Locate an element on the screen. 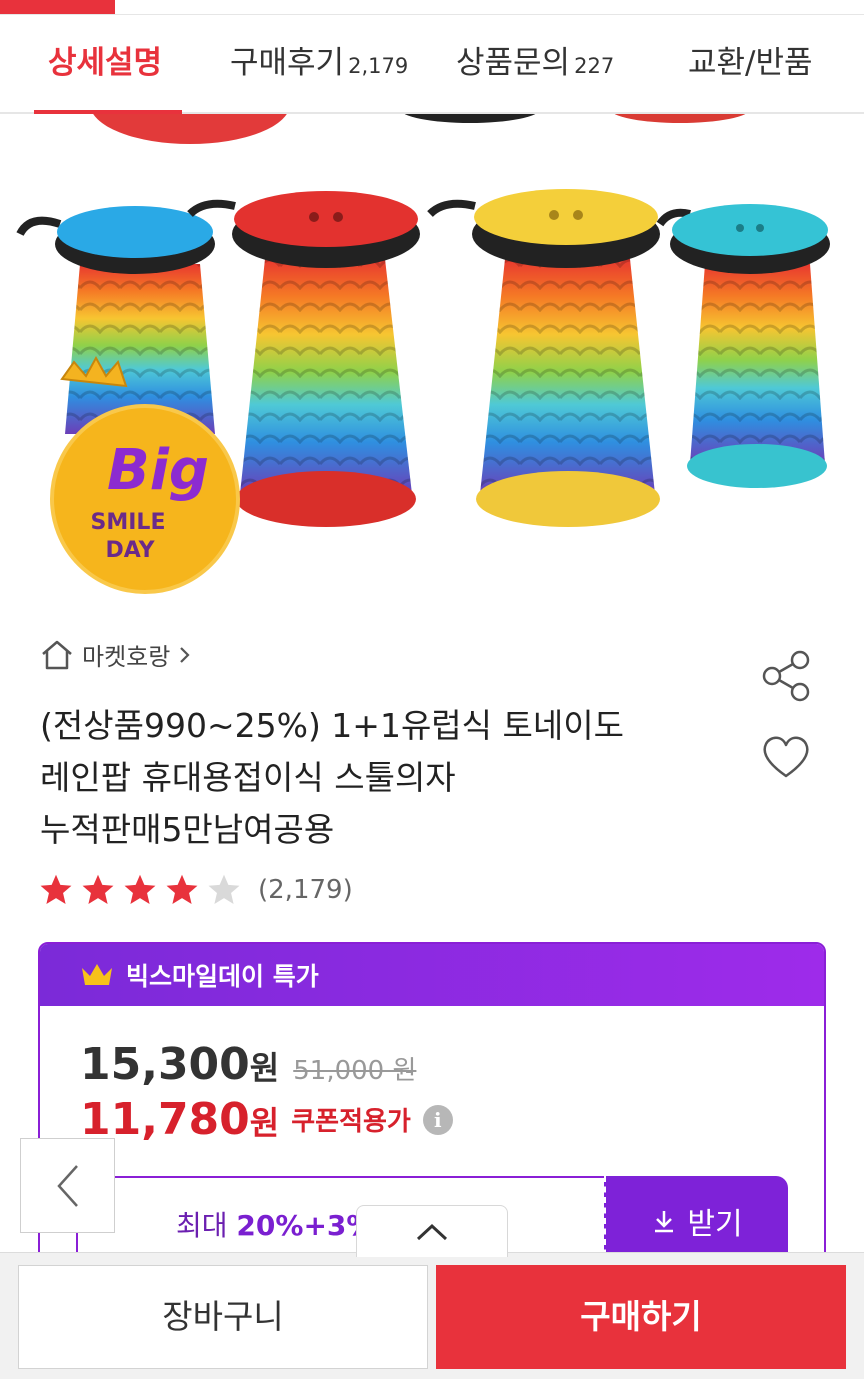  share-icon is located at coordinates (786, 676).